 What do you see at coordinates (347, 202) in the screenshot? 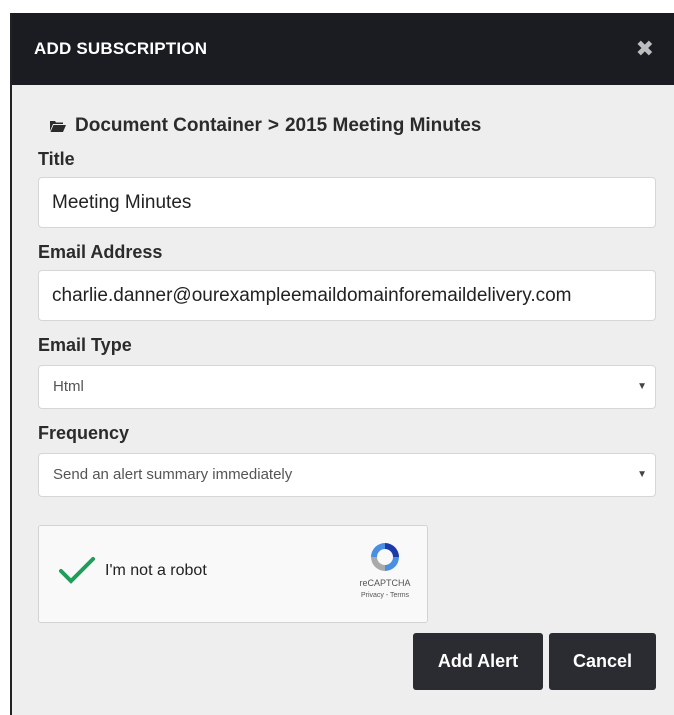
I see `title-input` at bounding box center [347, 202].